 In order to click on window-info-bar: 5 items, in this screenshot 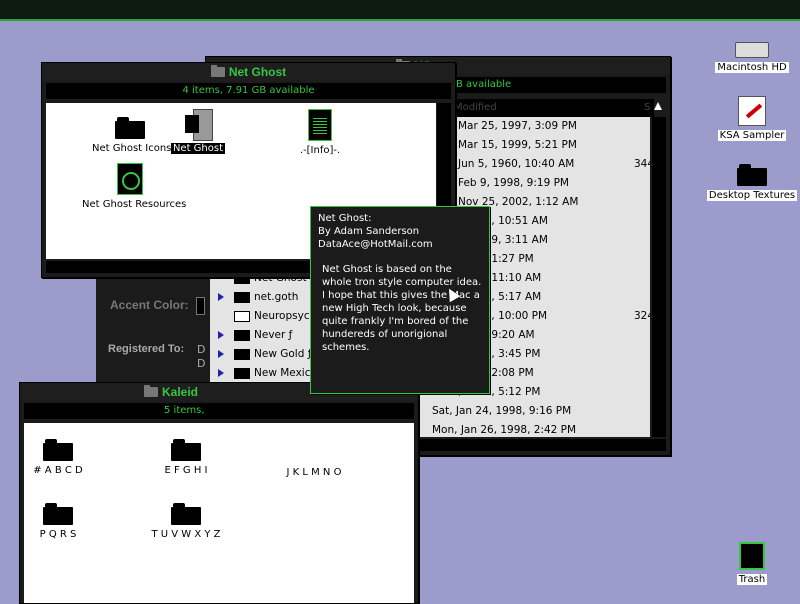, I will do `click(219, 411)`.